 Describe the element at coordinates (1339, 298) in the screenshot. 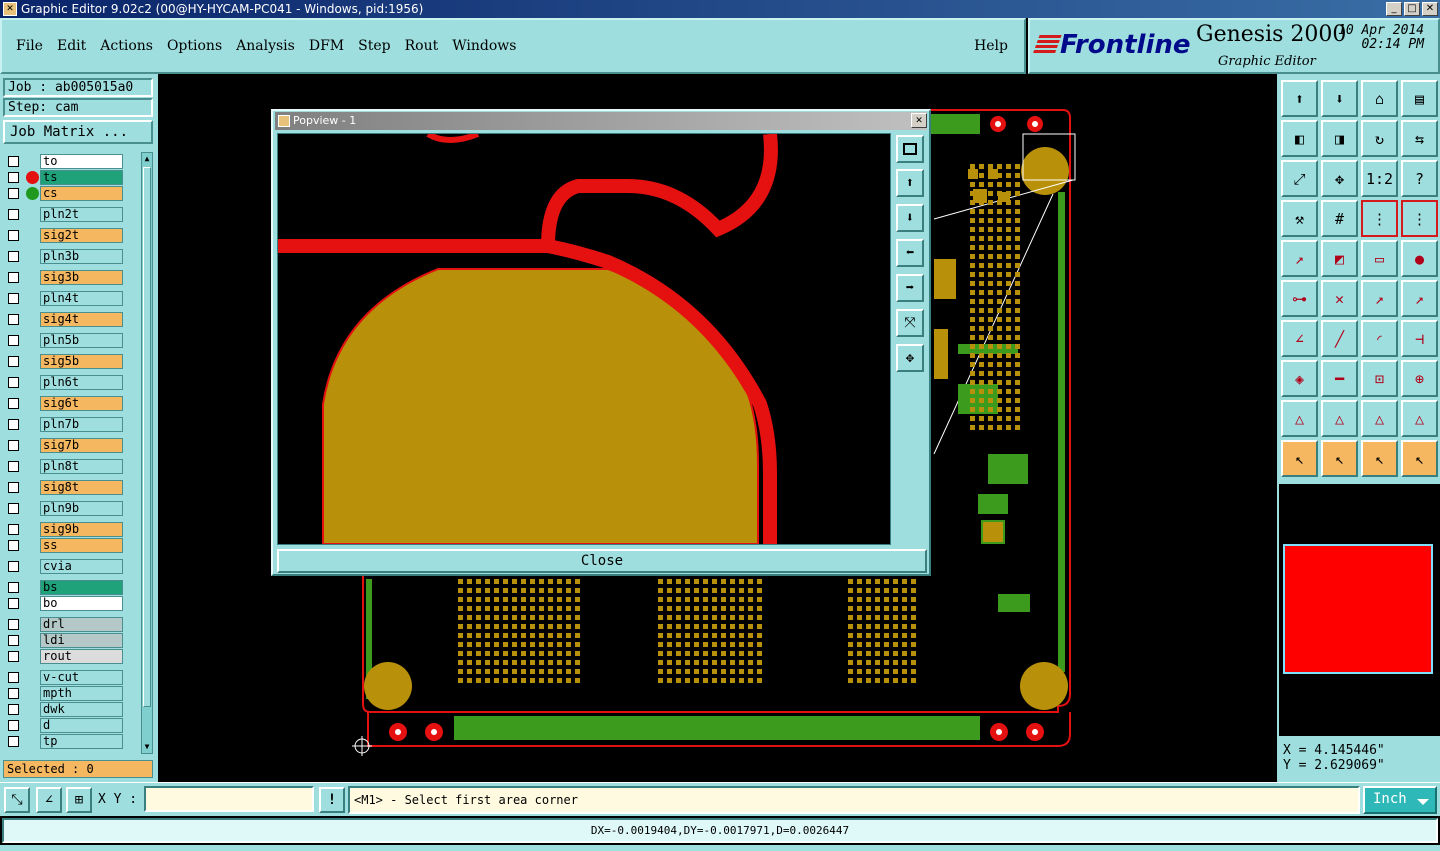

I see `tool-move-feature-button: ✕` at that location.